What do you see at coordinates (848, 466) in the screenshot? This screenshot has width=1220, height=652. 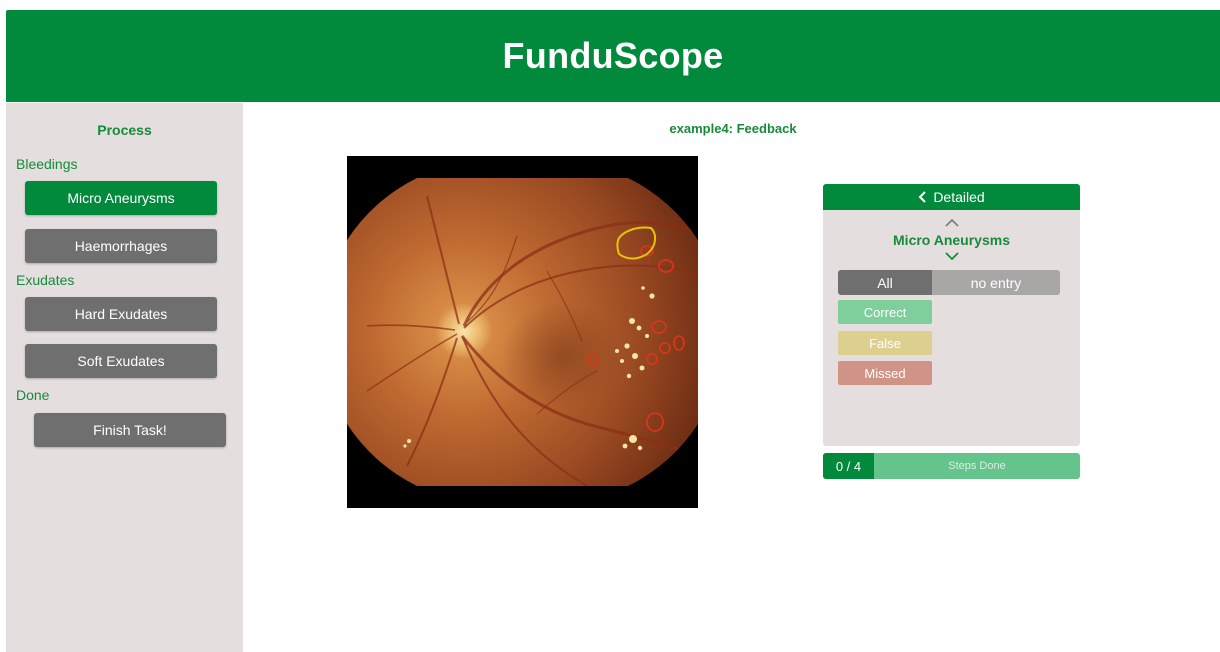 I see `steps-count: 0 / 4` at bounding box center [848, 466].